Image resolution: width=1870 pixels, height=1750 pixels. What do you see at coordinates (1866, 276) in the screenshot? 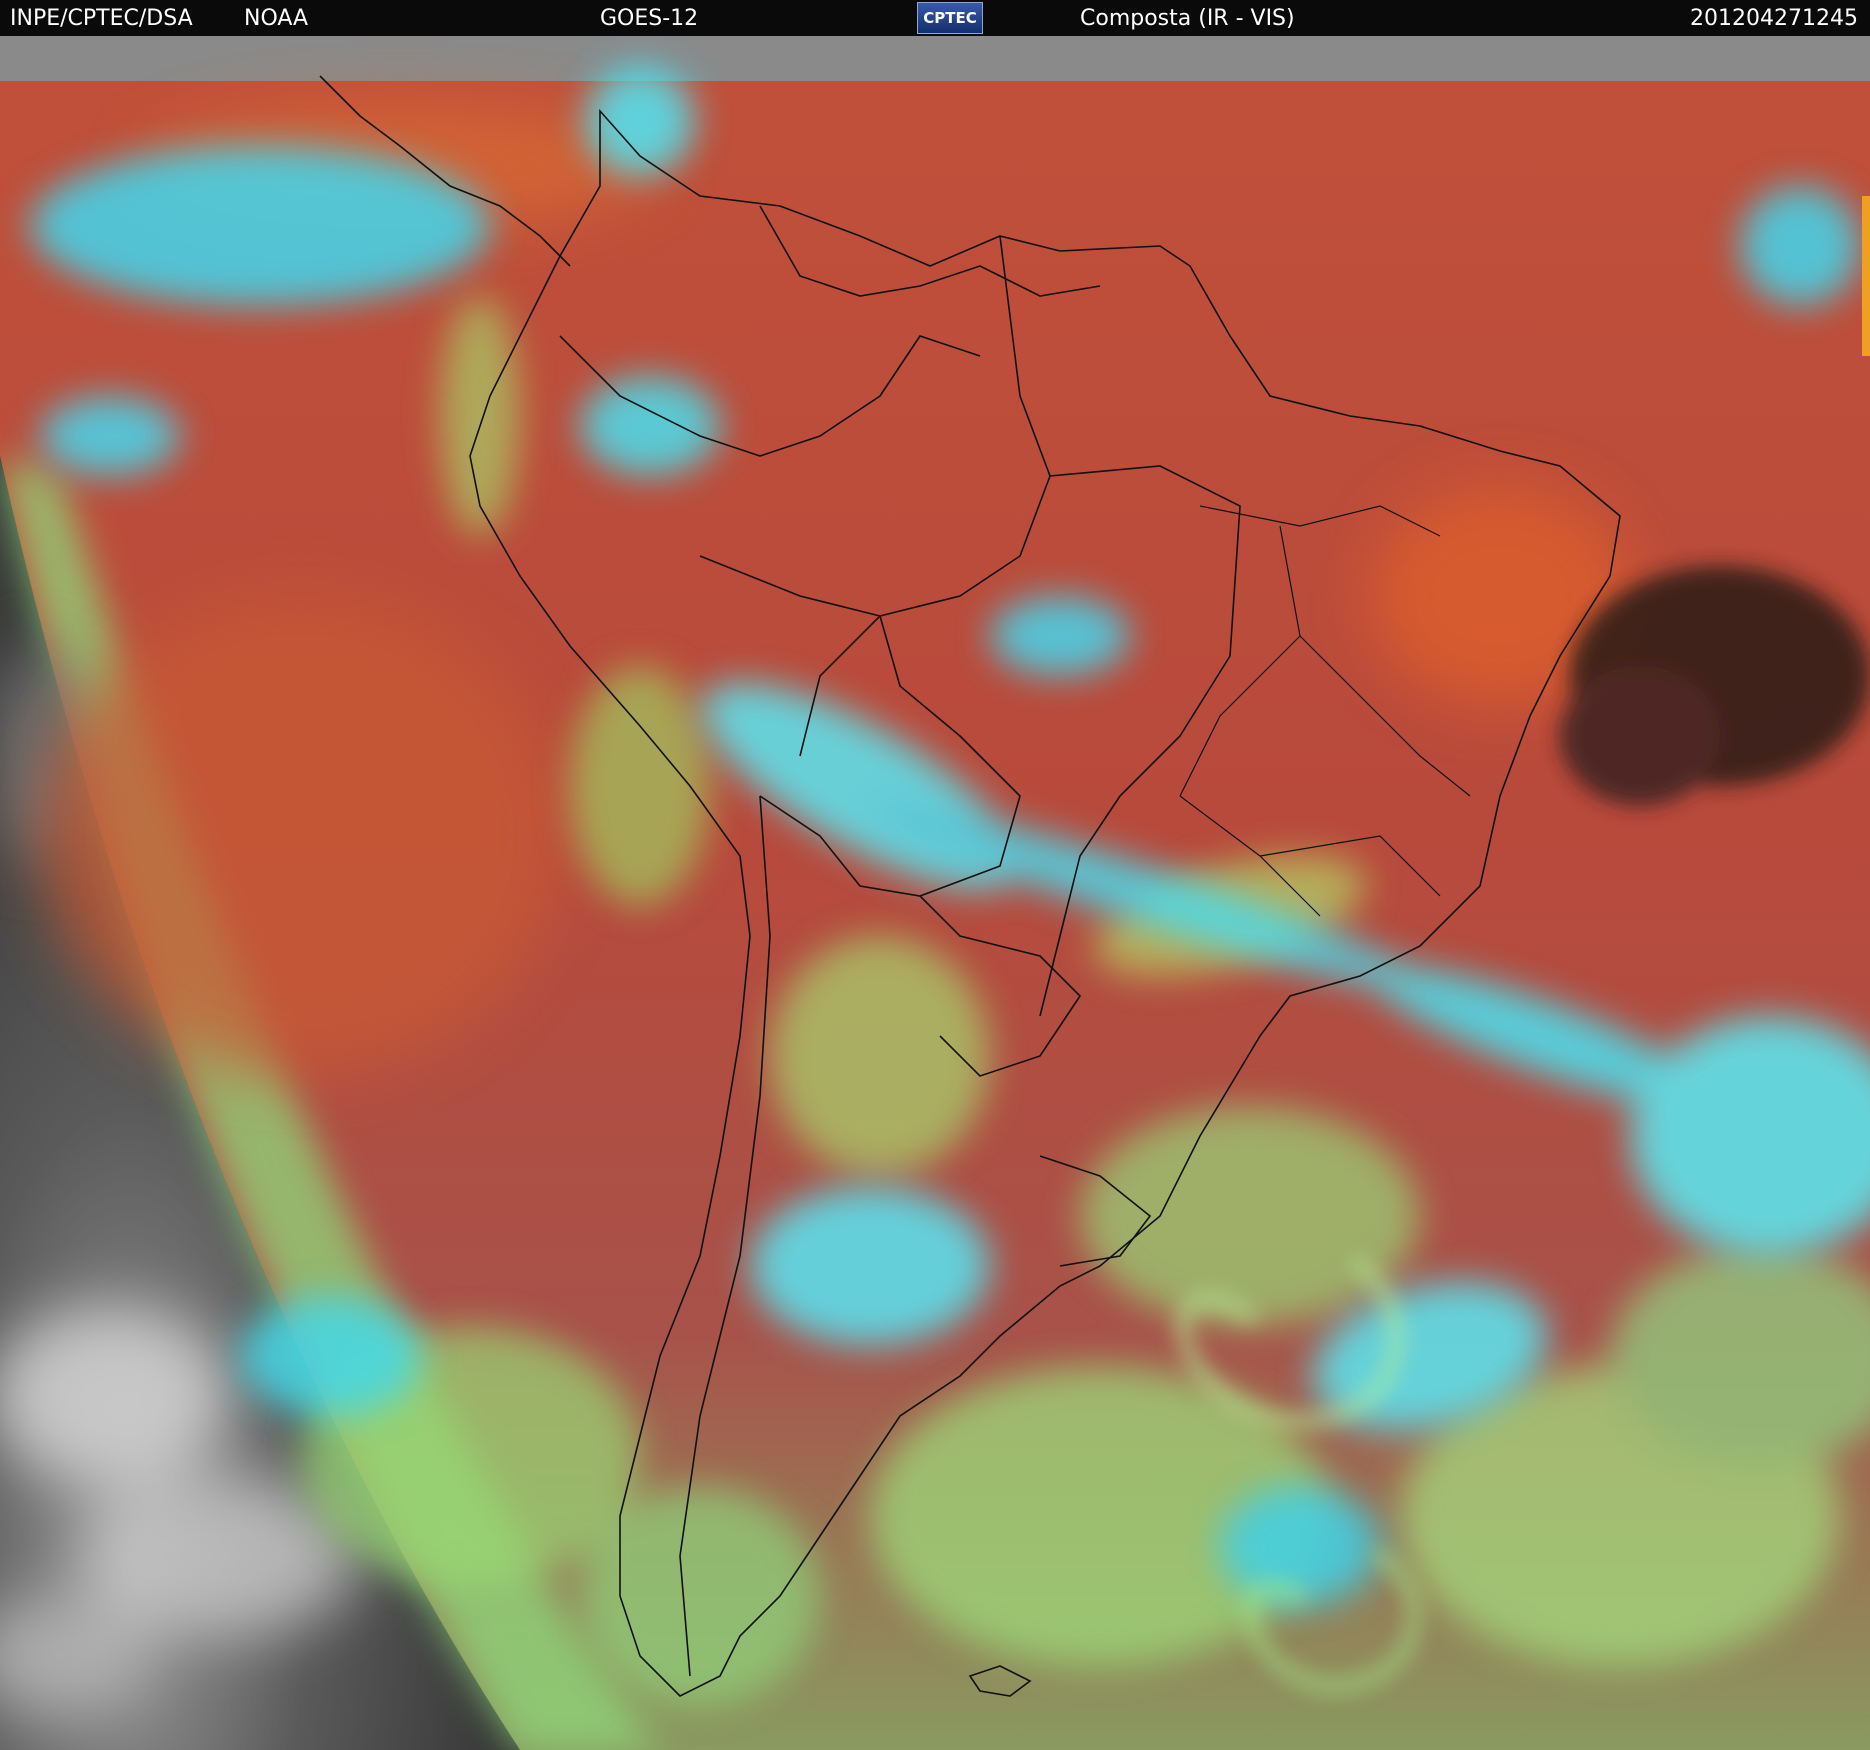
I see `right-limb-edge` at bounding box center [1866, 276].